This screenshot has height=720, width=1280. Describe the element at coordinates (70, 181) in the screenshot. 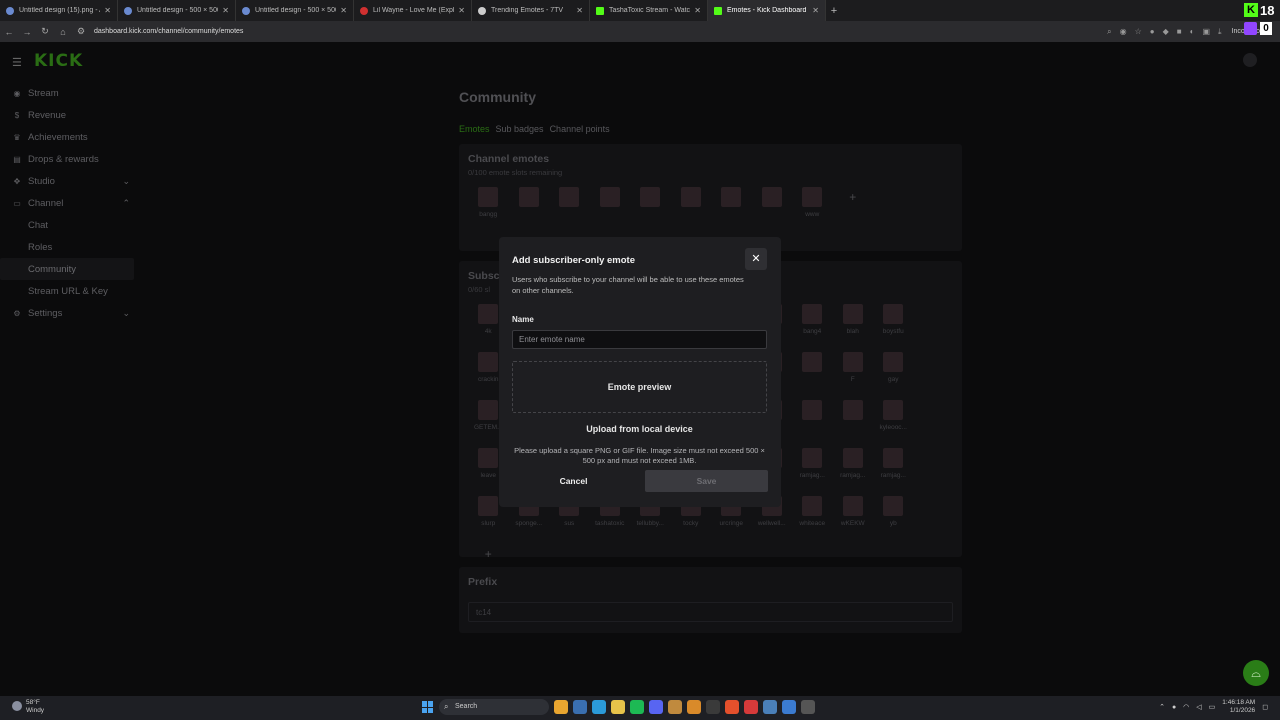

I see `sidebar-item-studio: ✥ Studio ⌄` at that location.